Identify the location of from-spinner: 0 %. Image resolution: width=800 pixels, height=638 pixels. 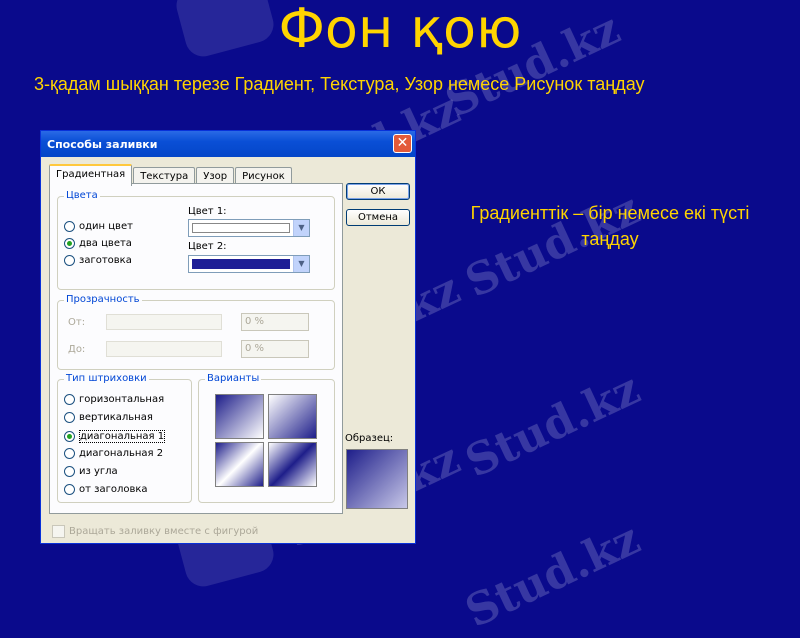
(275, 322).